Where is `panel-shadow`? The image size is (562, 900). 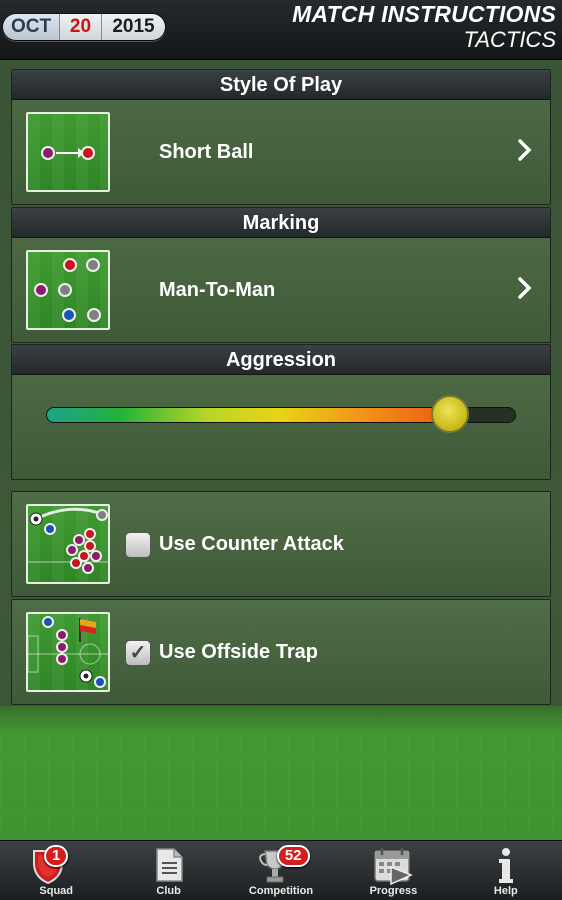 panel-shadow is located at coordinates (281, 721).